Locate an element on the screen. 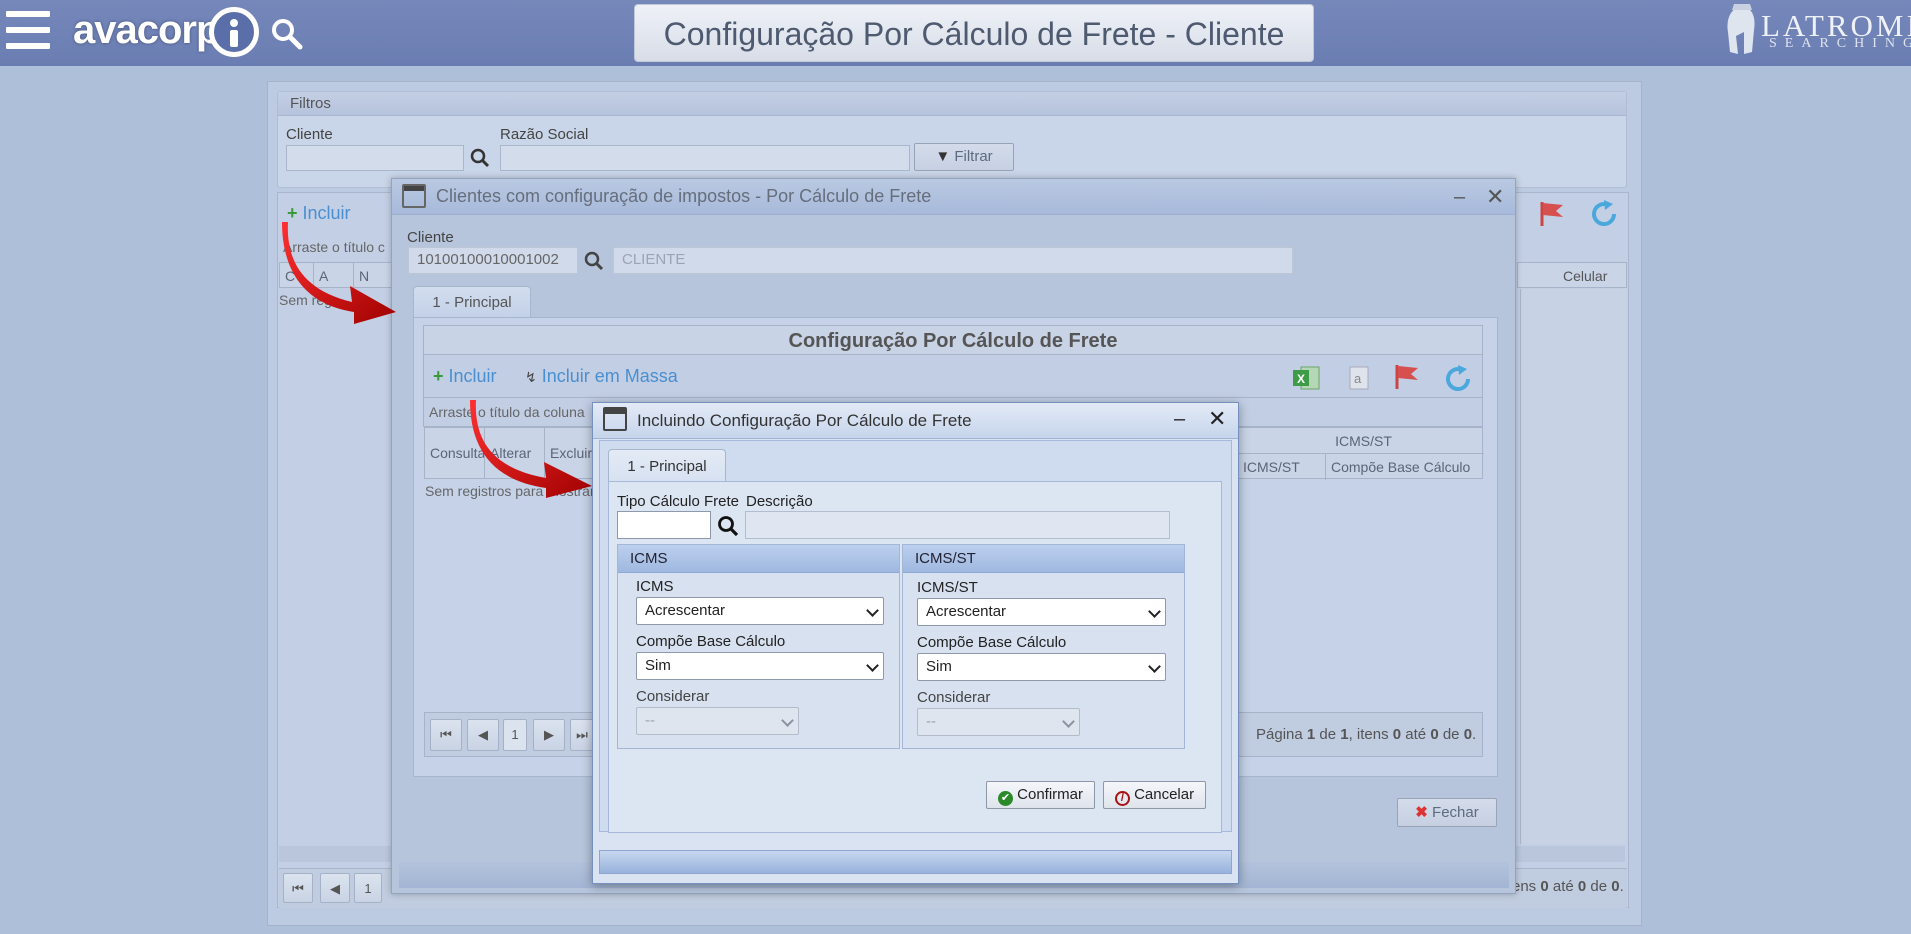 The image size is (1911, 934). app-logo: avacorp is located at coordinates (146, 30).